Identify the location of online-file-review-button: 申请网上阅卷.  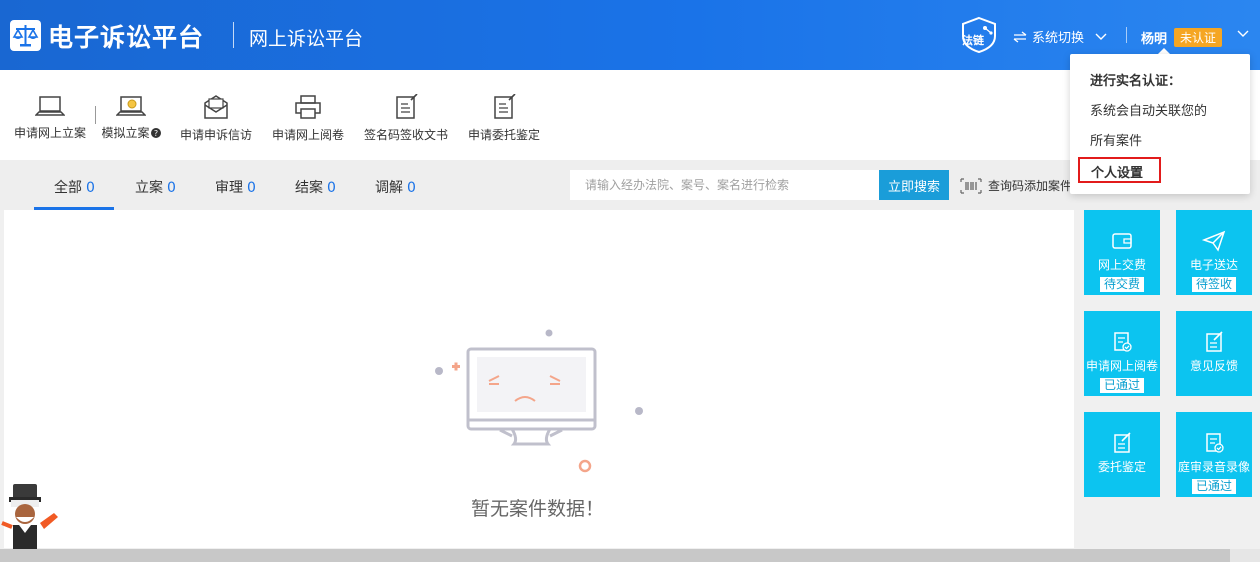
(308, 118).